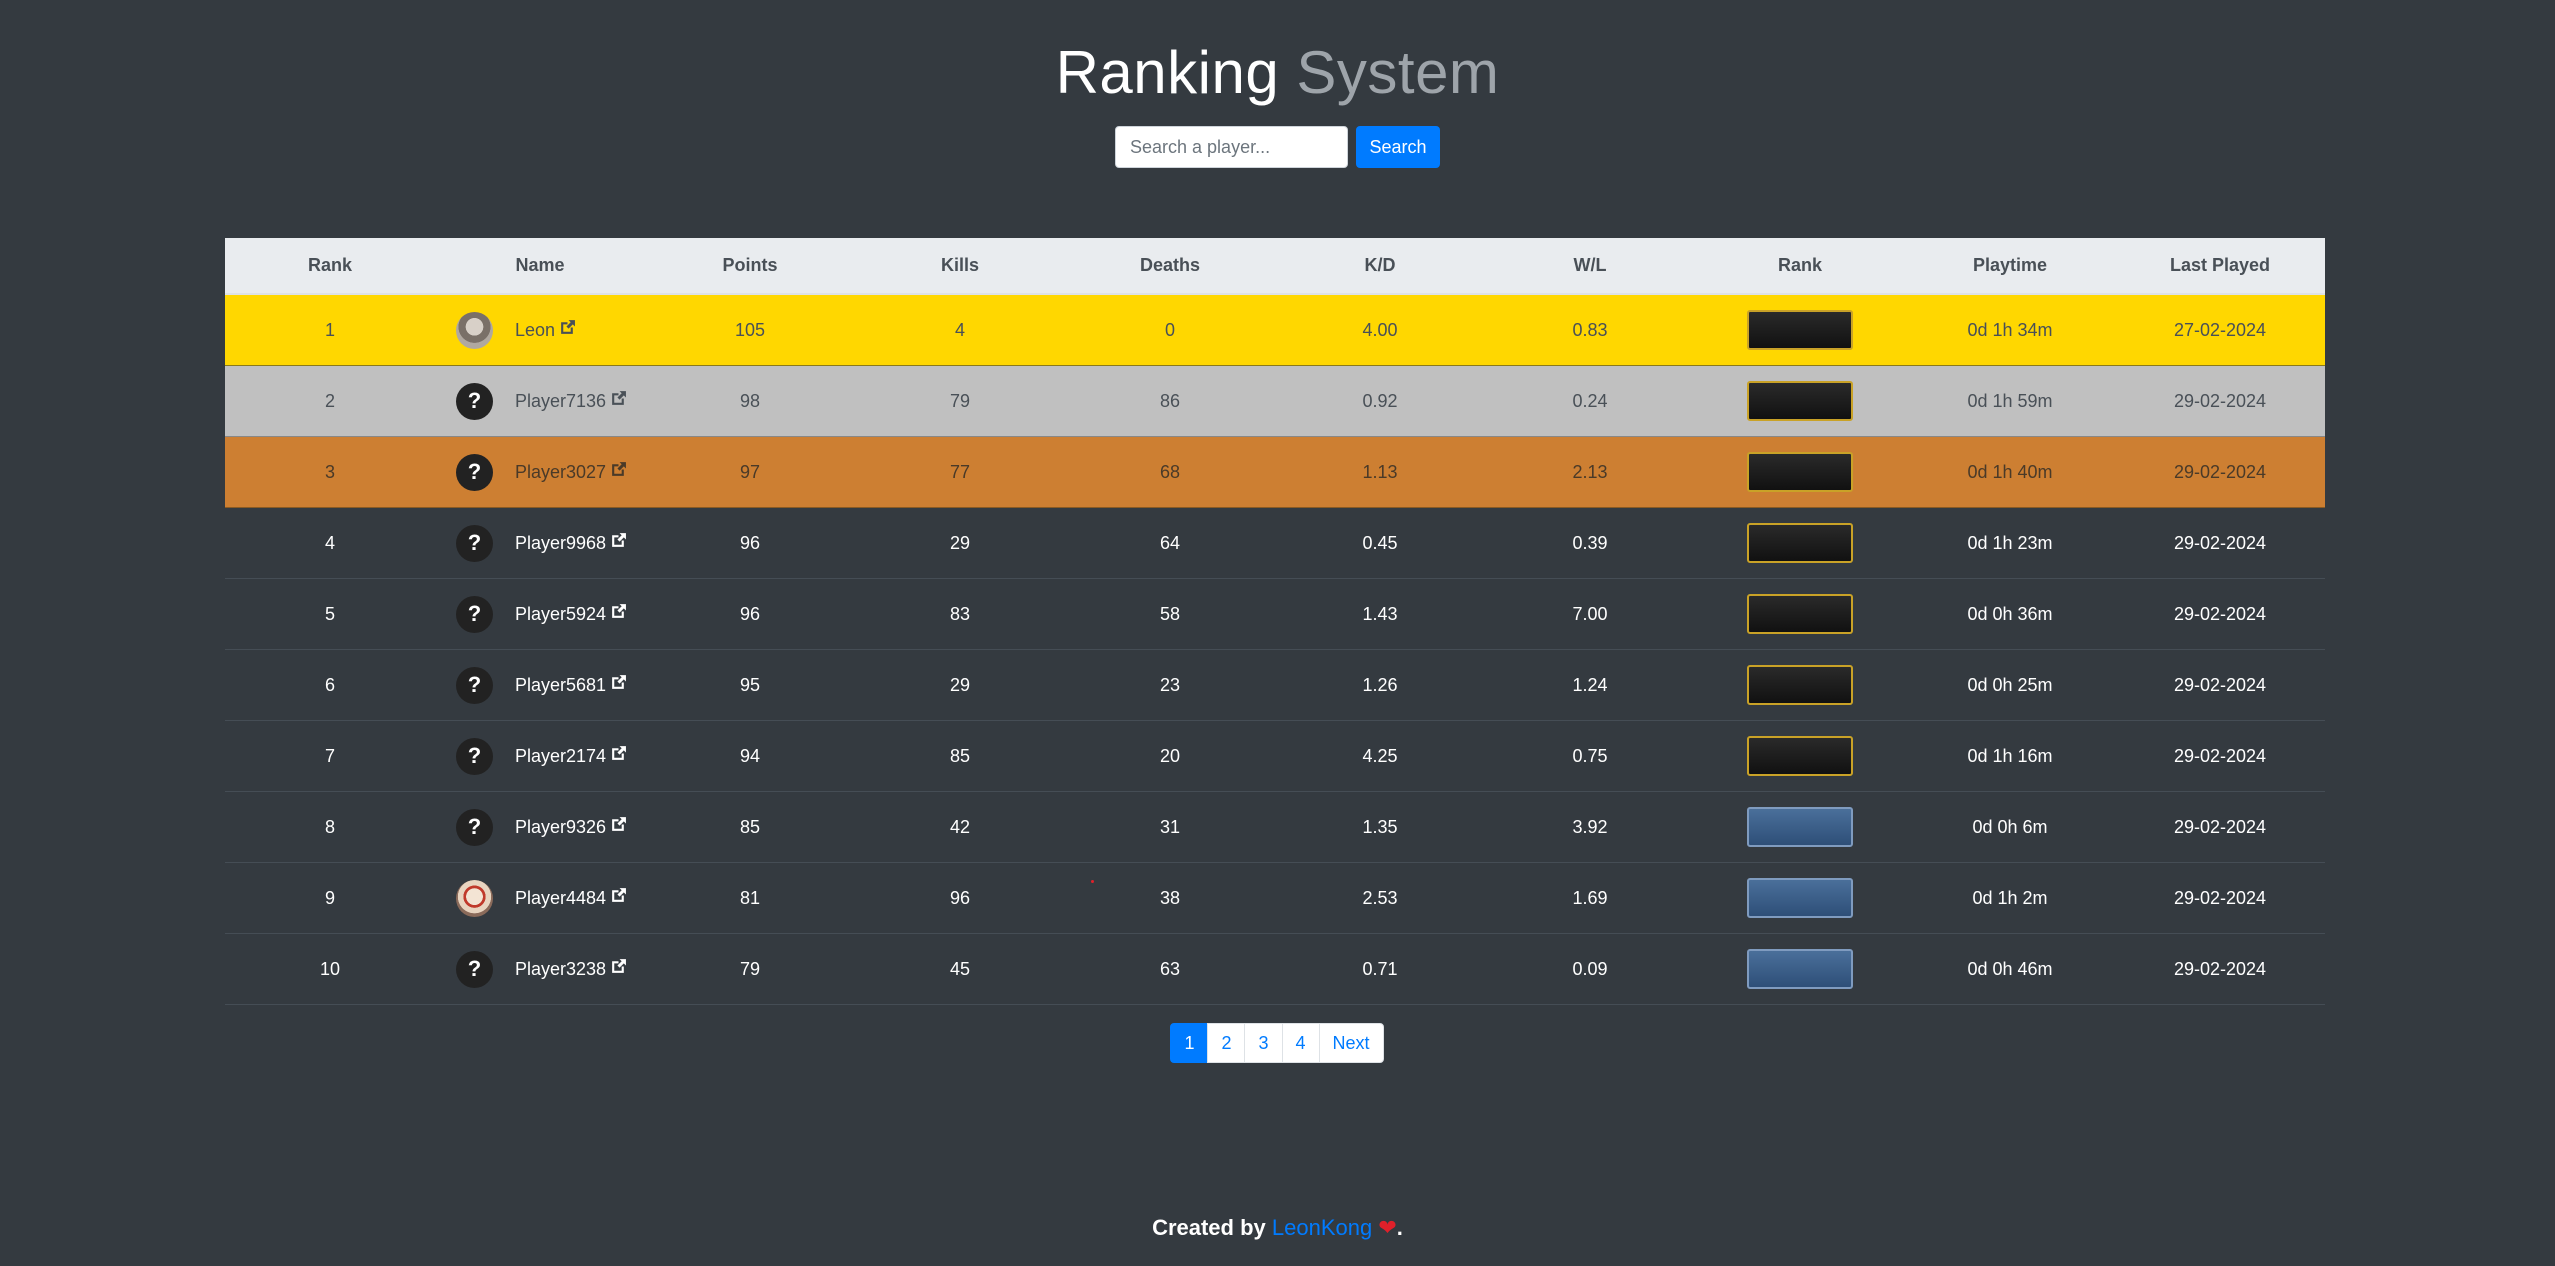 The image size is (2555, 1266). I want to click on title-word-system: System, so click(1398, 72).